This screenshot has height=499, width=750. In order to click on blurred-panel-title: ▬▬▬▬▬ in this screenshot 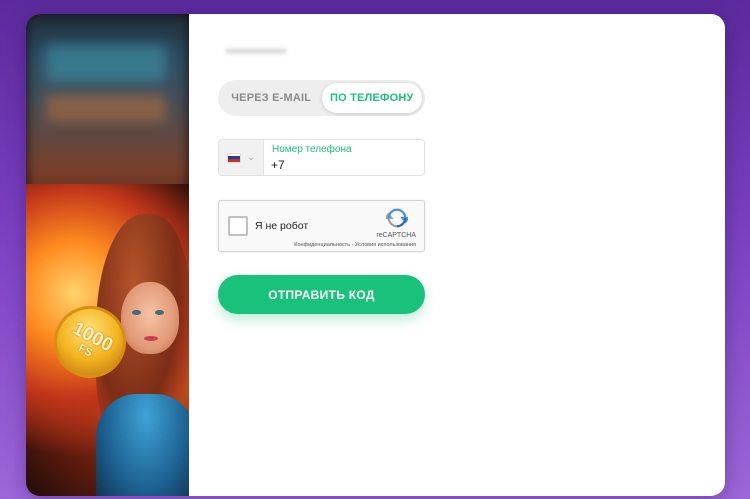, I will do `click(256, 49)`.